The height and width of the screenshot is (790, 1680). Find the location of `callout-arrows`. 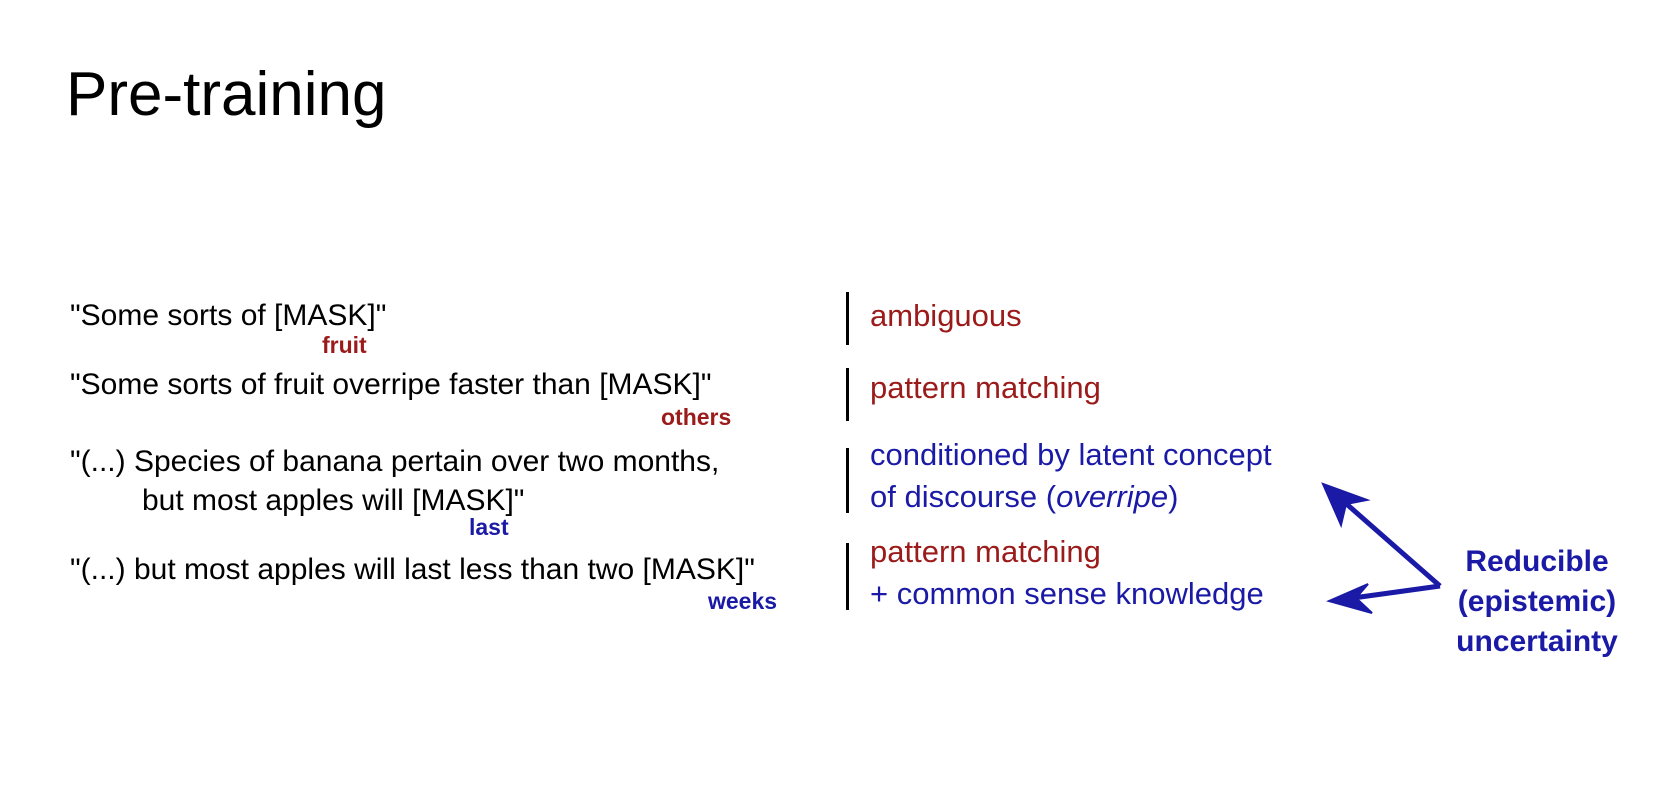

callout-arrows is located at coordinates (1381, 548).